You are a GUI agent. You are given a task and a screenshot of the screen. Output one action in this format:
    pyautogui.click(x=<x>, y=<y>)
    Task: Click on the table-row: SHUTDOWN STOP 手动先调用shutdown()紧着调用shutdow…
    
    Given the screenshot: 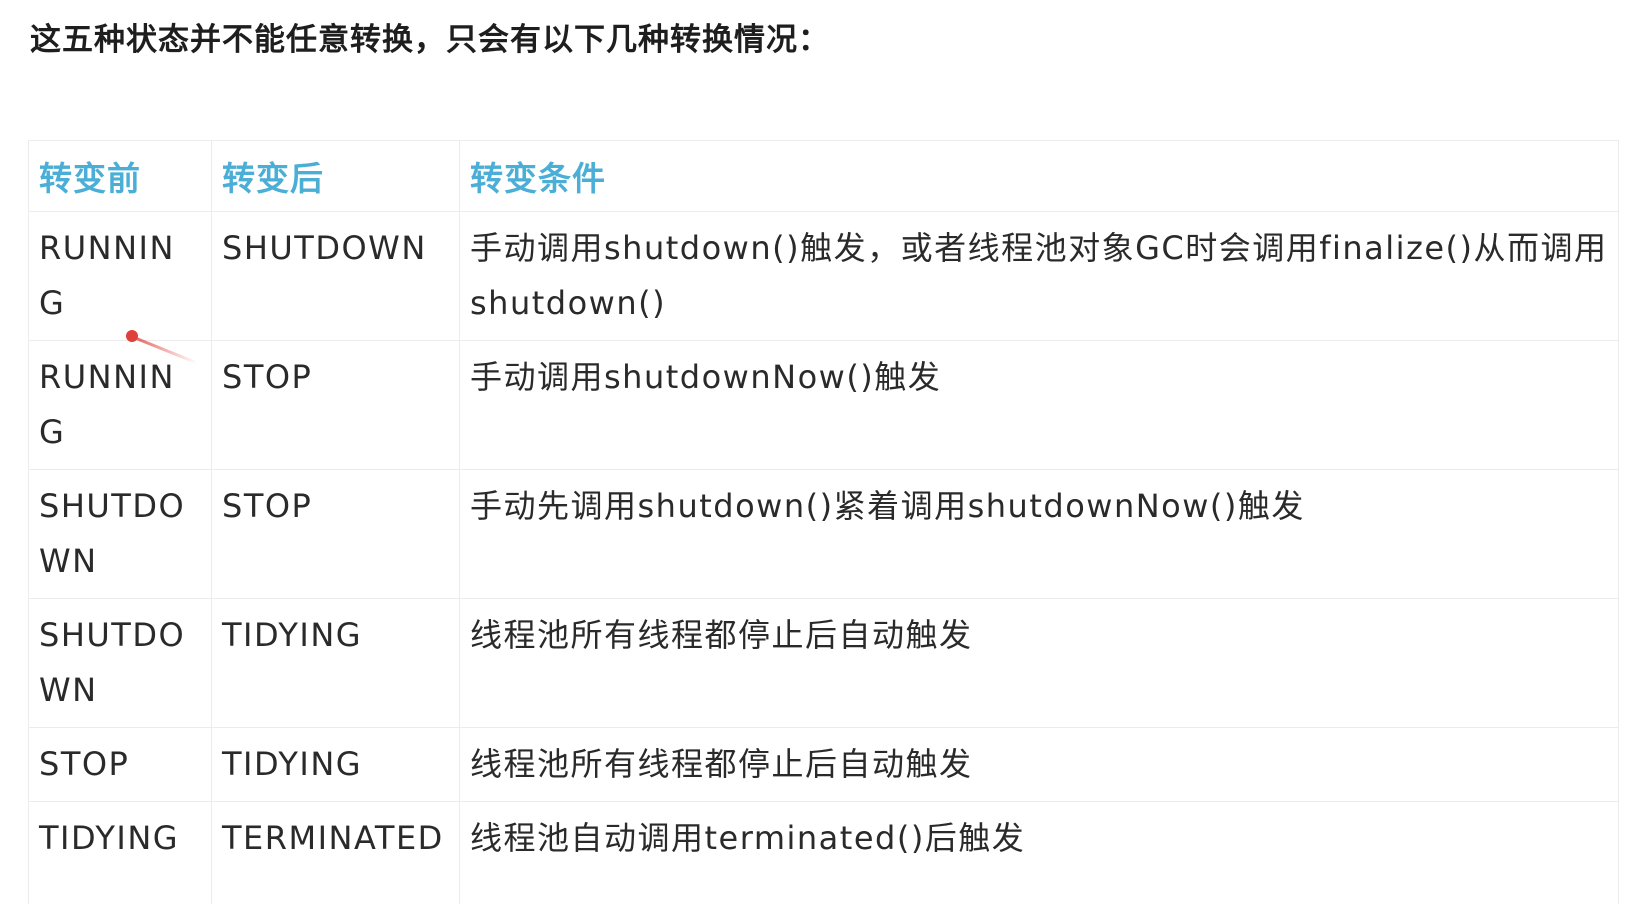 What is the action you would take?
    pyautogui.click(x=823, y=534)
    